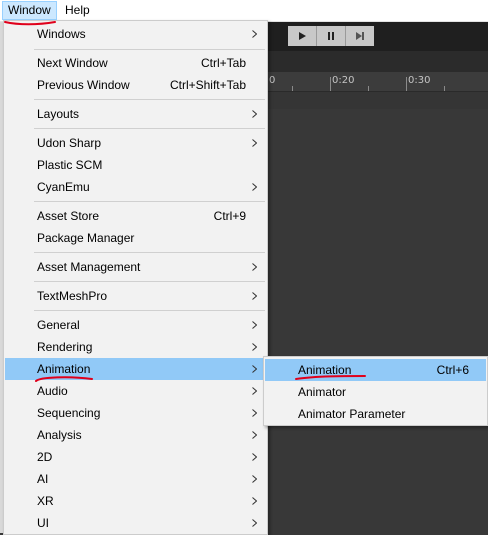 This screenshot has height=535, width=488. What do you see at coordinates (135, 325) in the screenshot?
I see `menu-item-general: General` at bounding box center [135, 325].